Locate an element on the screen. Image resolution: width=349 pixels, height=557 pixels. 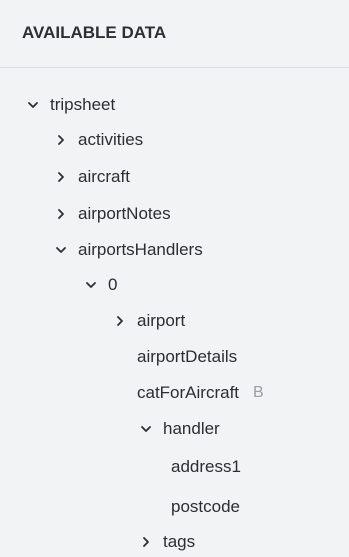
tree-node-label: airportDetails is located at coordinates (187, 356).